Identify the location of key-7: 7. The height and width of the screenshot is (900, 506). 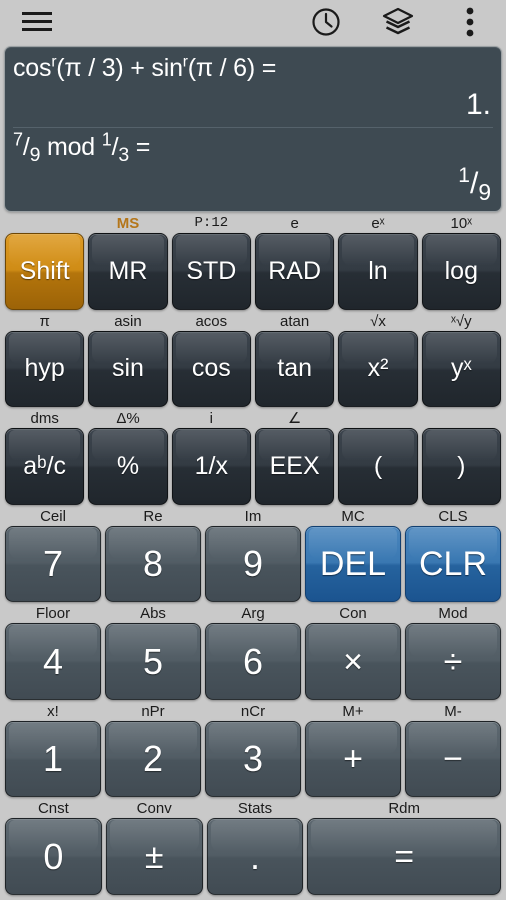
(53, 564).